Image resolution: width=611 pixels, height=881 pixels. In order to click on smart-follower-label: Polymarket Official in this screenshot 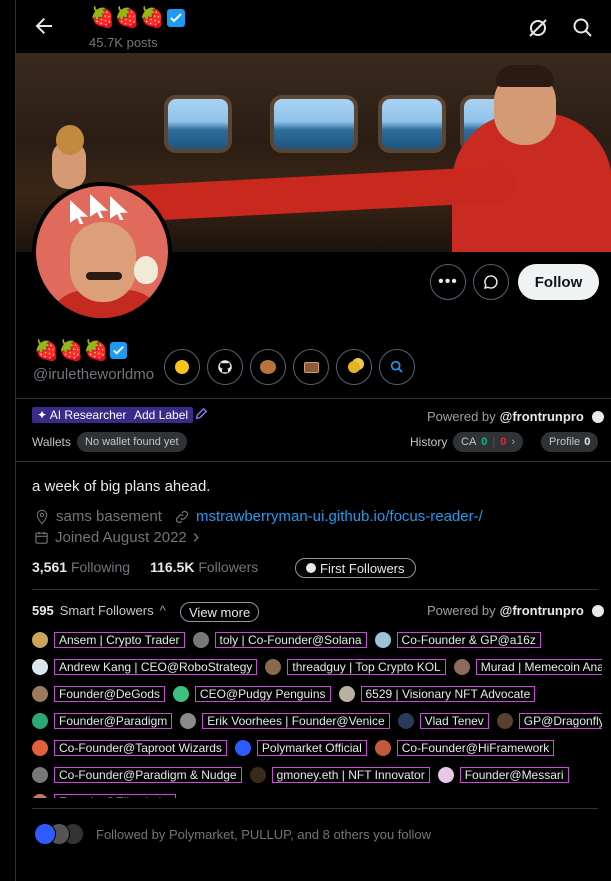, I will do `click(311, 747)`.